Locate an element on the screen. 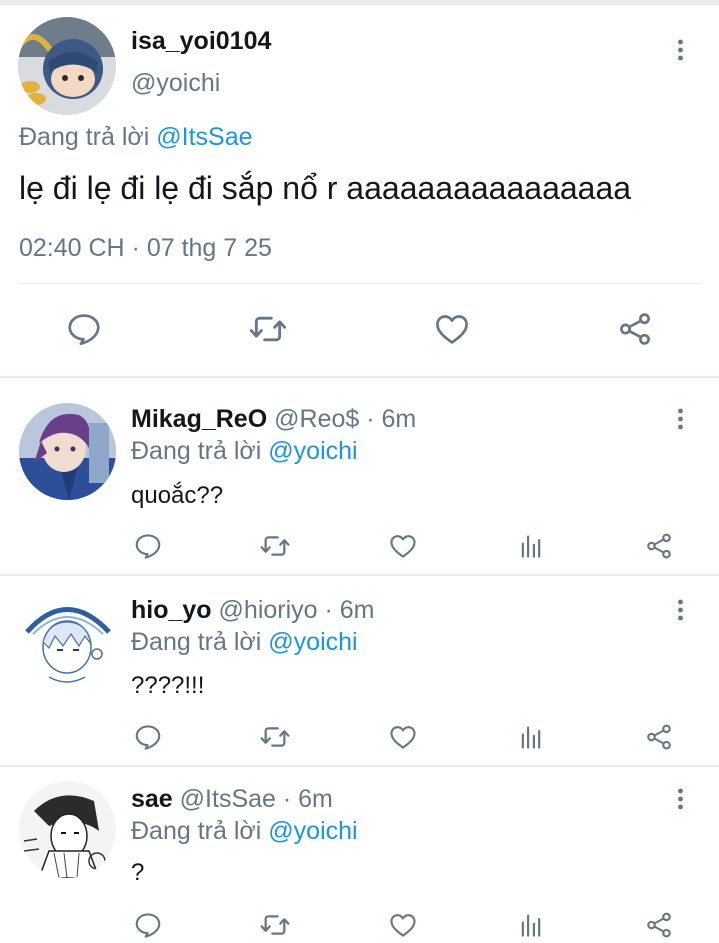 The image size is (719, 943). handle-time: @Reo$ · 6m is located at coordinates (345, 419).